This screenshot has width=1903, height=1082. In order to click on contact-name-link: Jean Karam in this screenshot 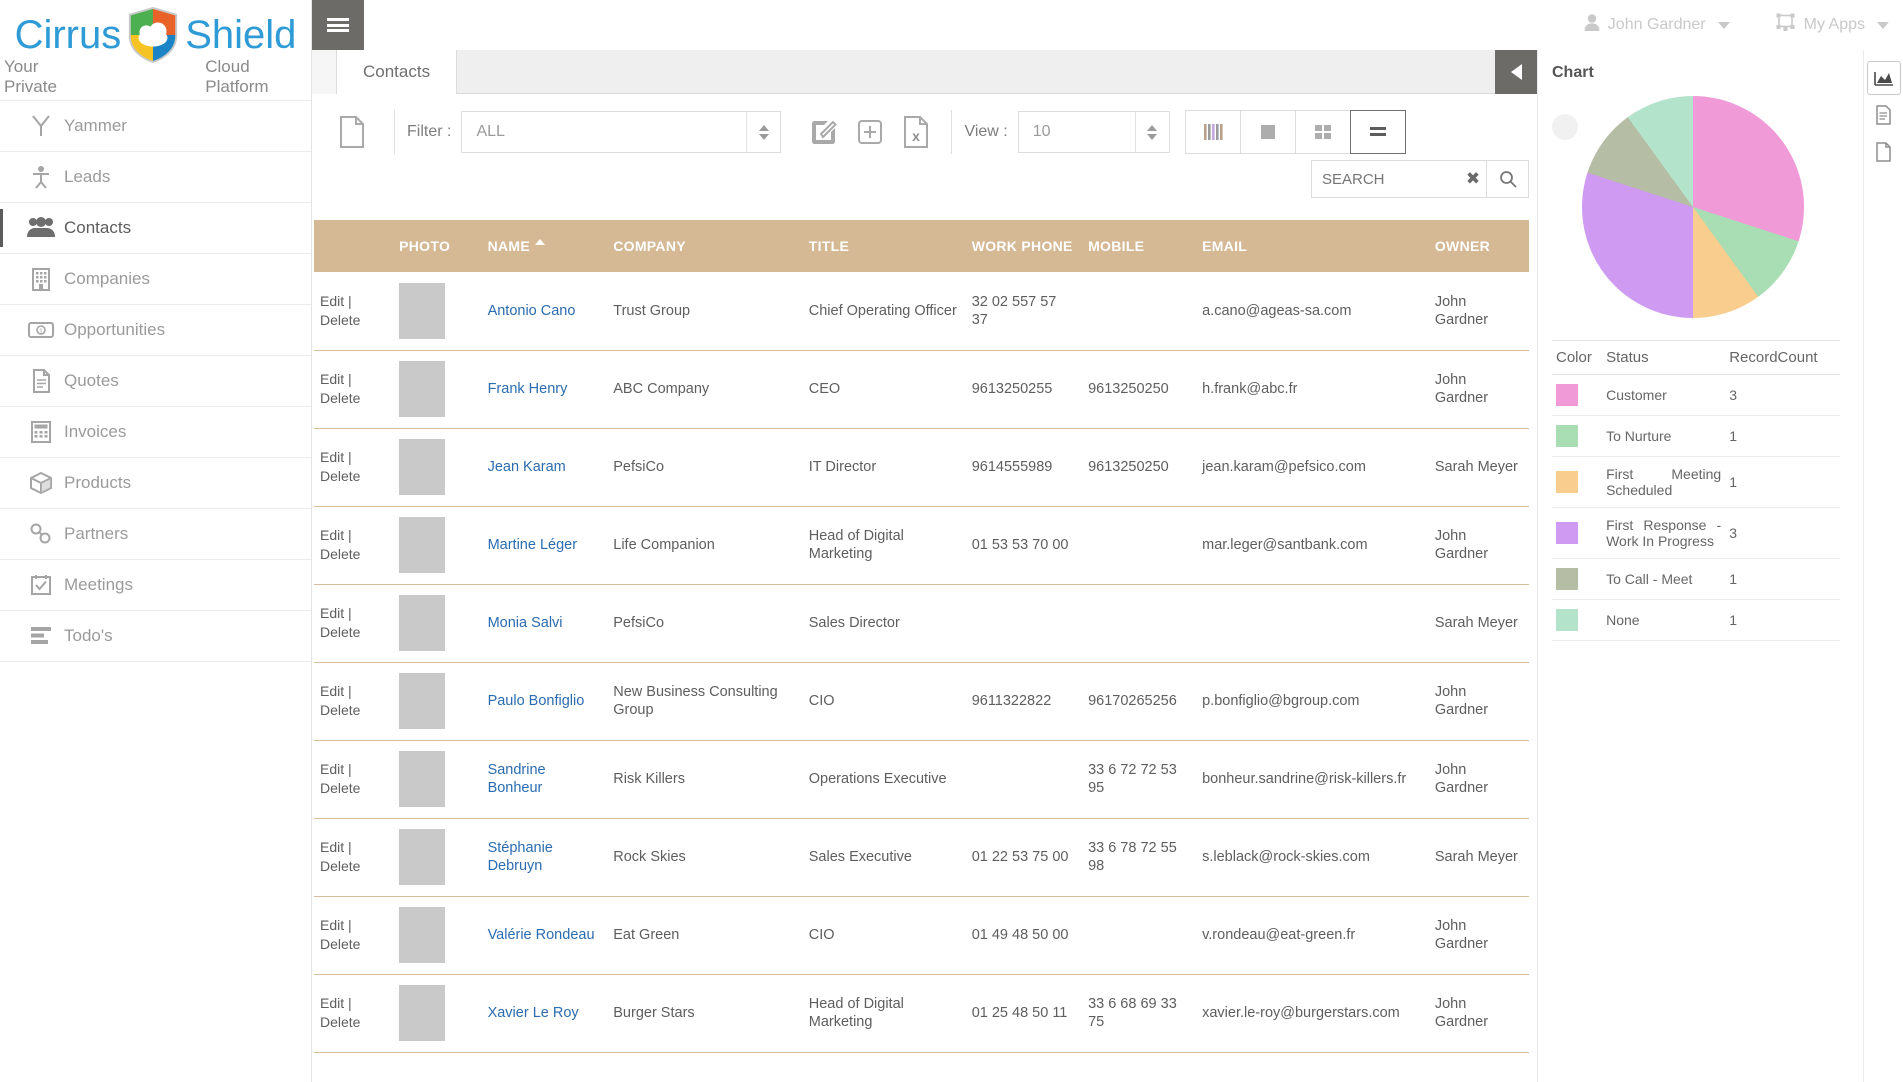, I will do `click(527, 467)`.